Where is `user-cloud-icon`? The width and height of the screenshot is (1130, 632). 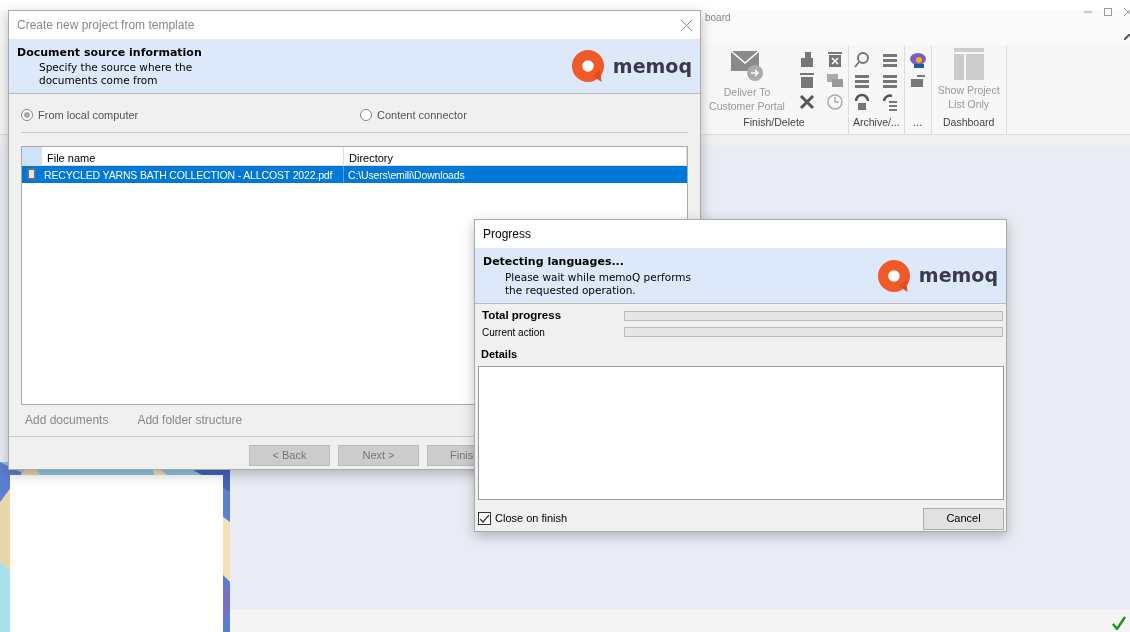 user-cloud-icon is located at coordinates (917, 60).